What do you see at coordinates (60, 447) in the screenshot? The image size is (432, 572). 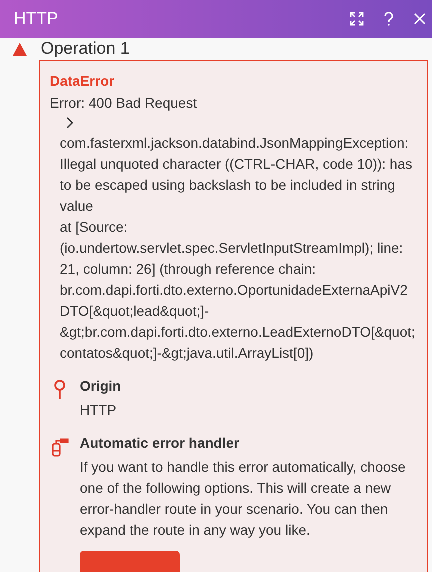 I see `extinguisher-icon` at bounding box center [60, 447].